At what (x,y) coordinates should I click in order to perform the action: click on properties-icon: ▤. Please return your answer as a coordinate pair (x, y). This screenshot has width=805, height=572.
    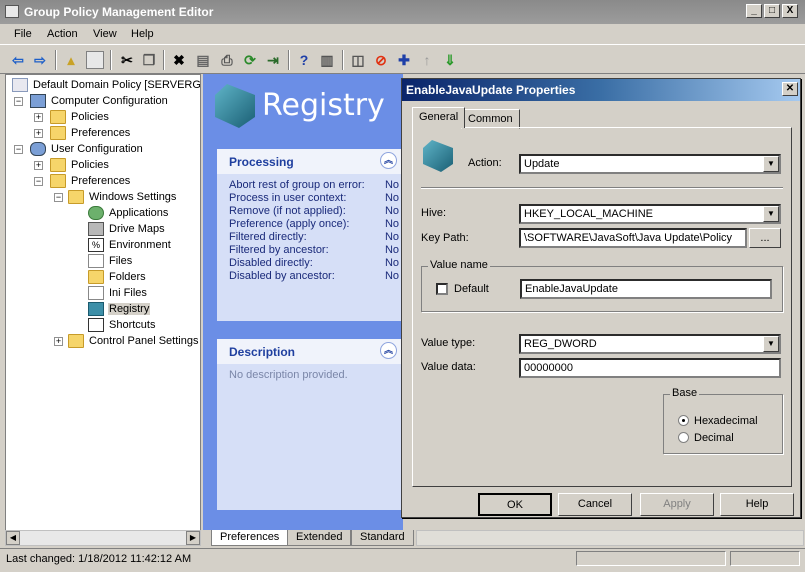
    Looking at the image, I should click on (203, 60).